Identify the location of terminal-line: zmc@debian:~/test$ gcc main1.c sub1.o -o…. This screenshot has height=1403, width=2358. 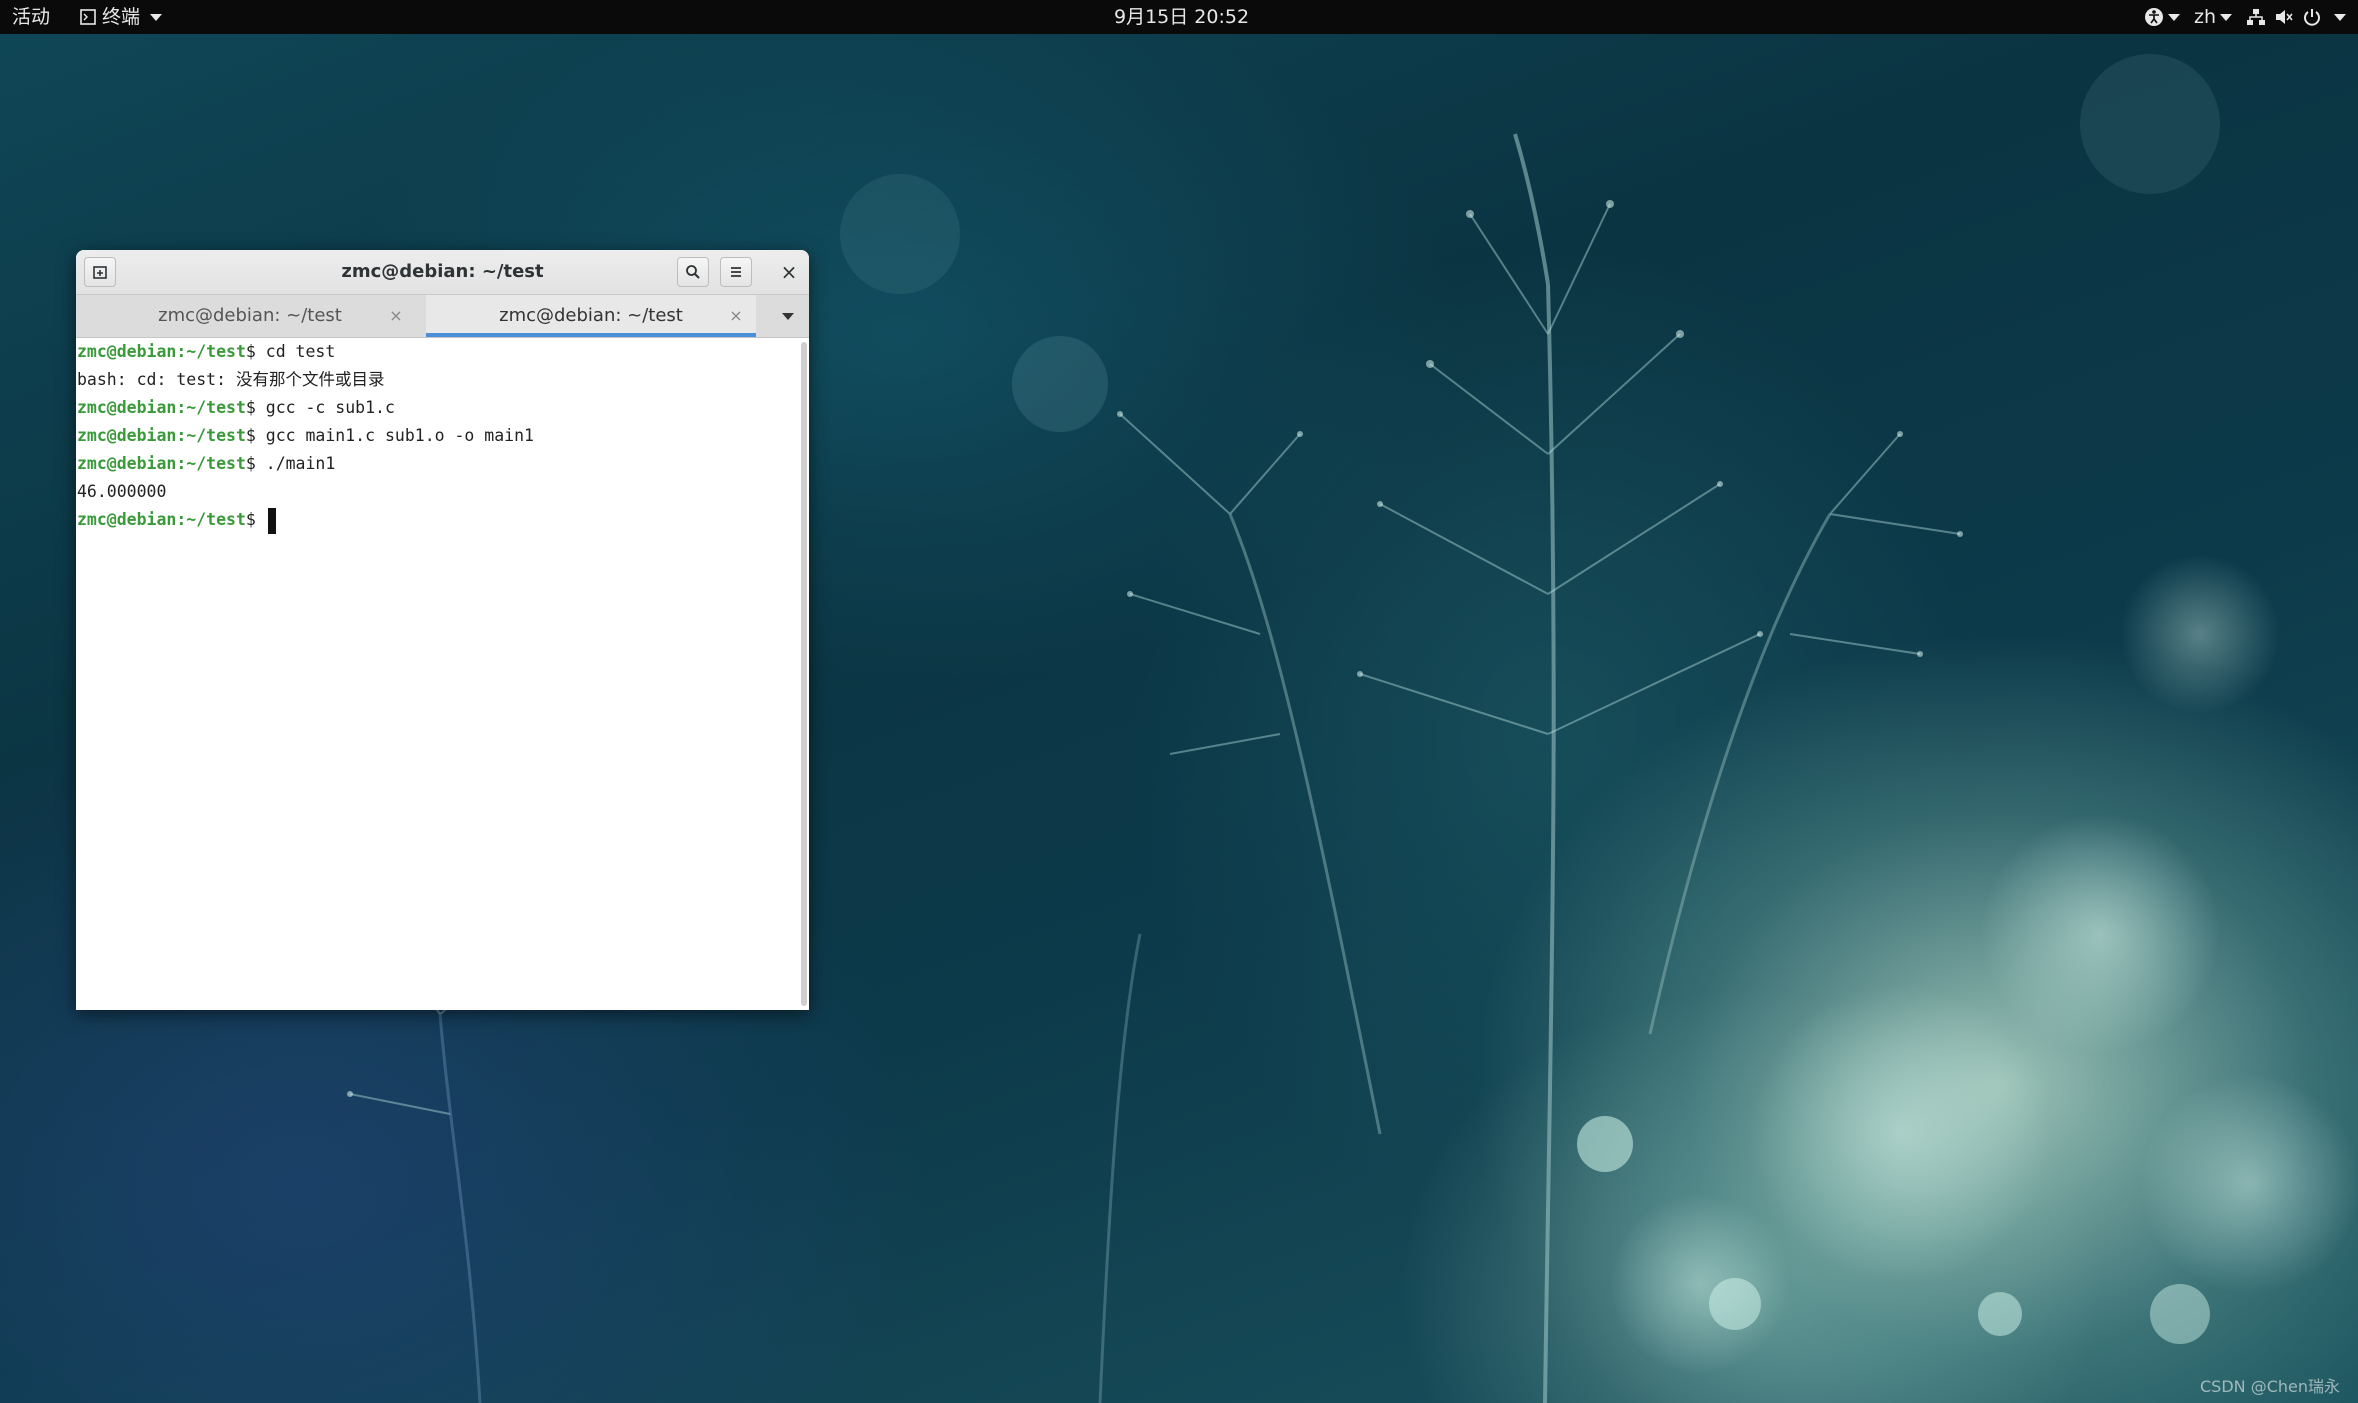
(435, 436).